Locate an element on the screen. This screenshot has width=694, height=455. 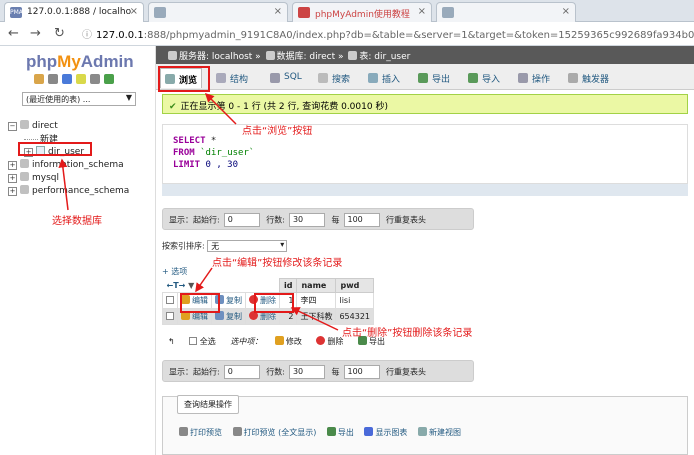
sort-select: 无 ▾ is located at coordinates (247, 246).